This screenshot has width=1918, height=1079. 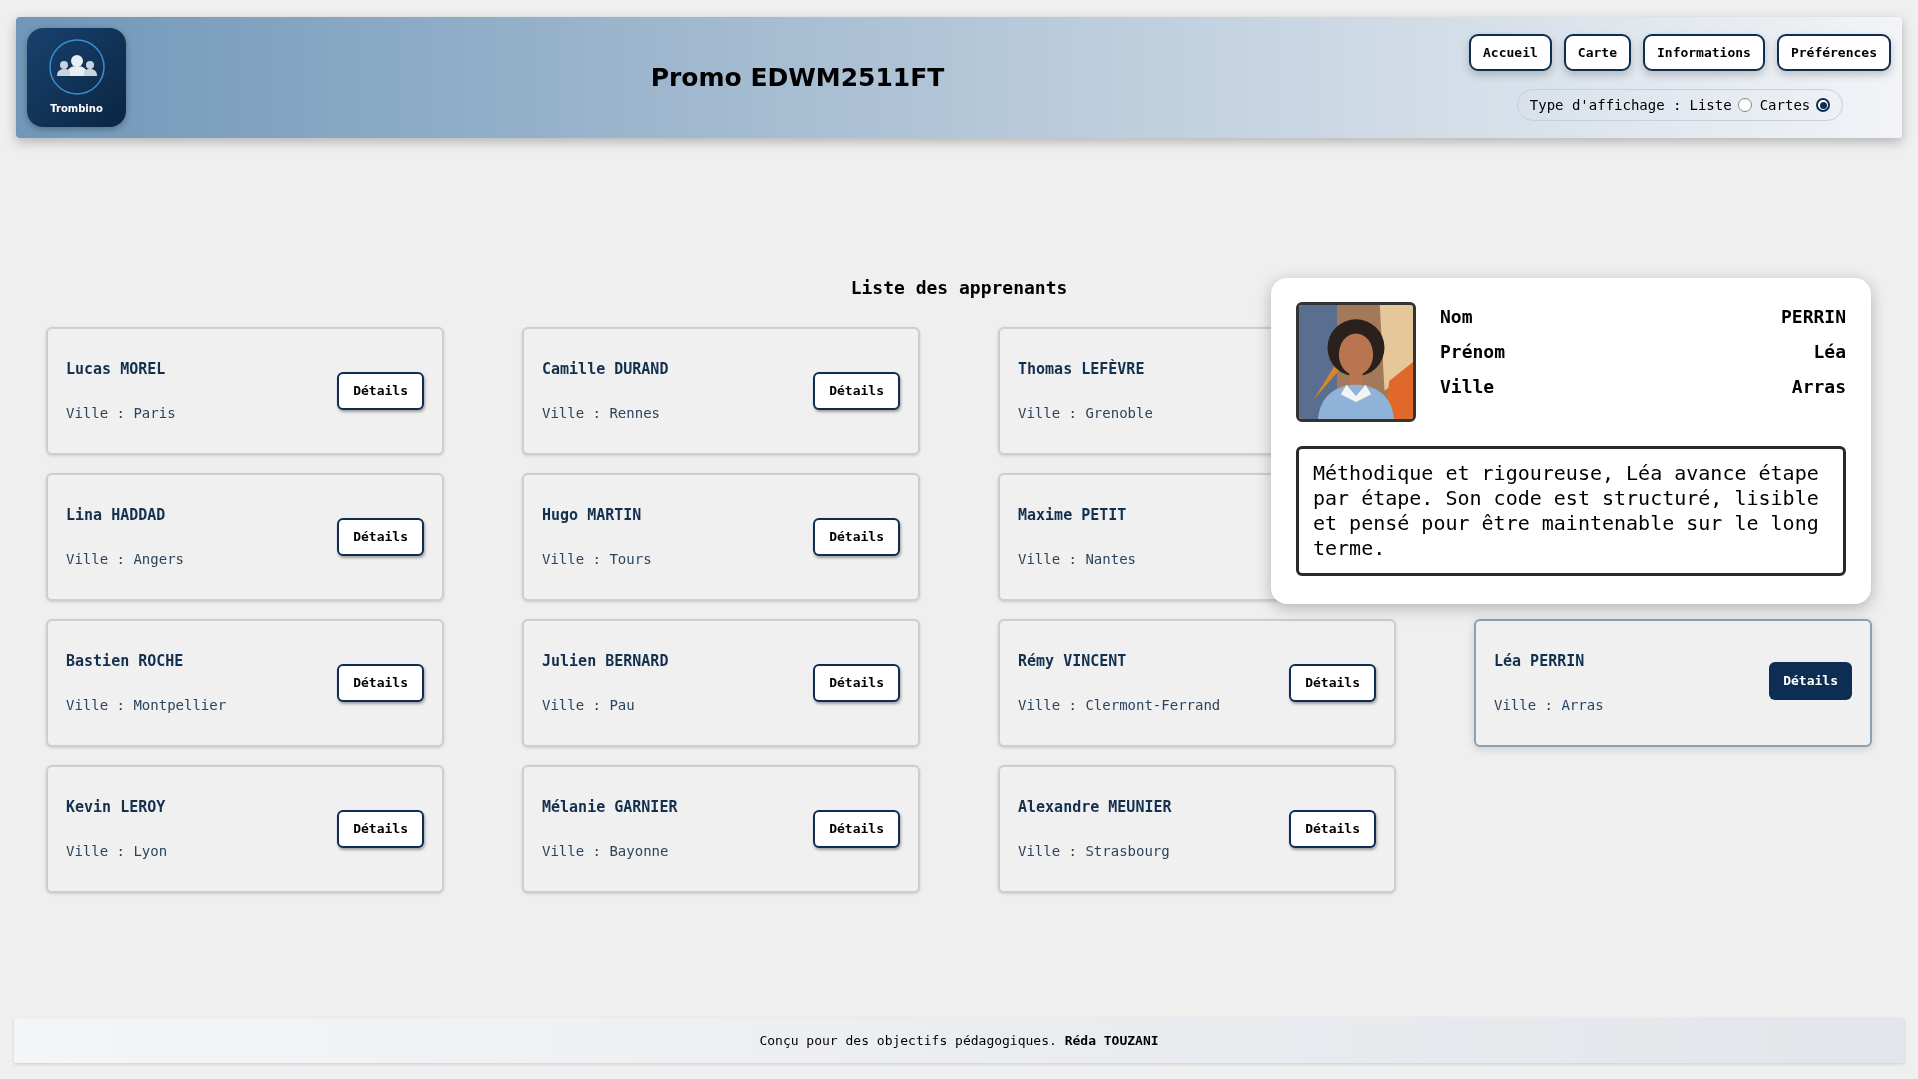 I want to click on radio-label: Liste, so click(x=1710, y=105).